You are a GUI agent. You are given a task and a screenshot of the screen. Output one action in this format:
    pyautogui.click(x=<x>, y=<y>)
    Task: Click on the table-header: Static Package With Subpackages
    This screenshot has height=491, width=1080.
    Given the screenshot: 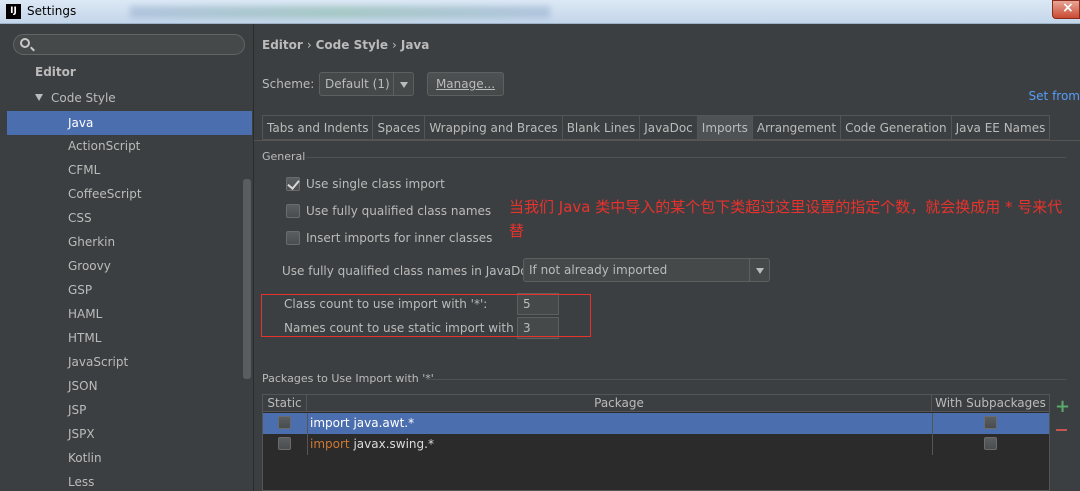 What is the action you would take?
    pyautogui.click(x=656, y=403)
    